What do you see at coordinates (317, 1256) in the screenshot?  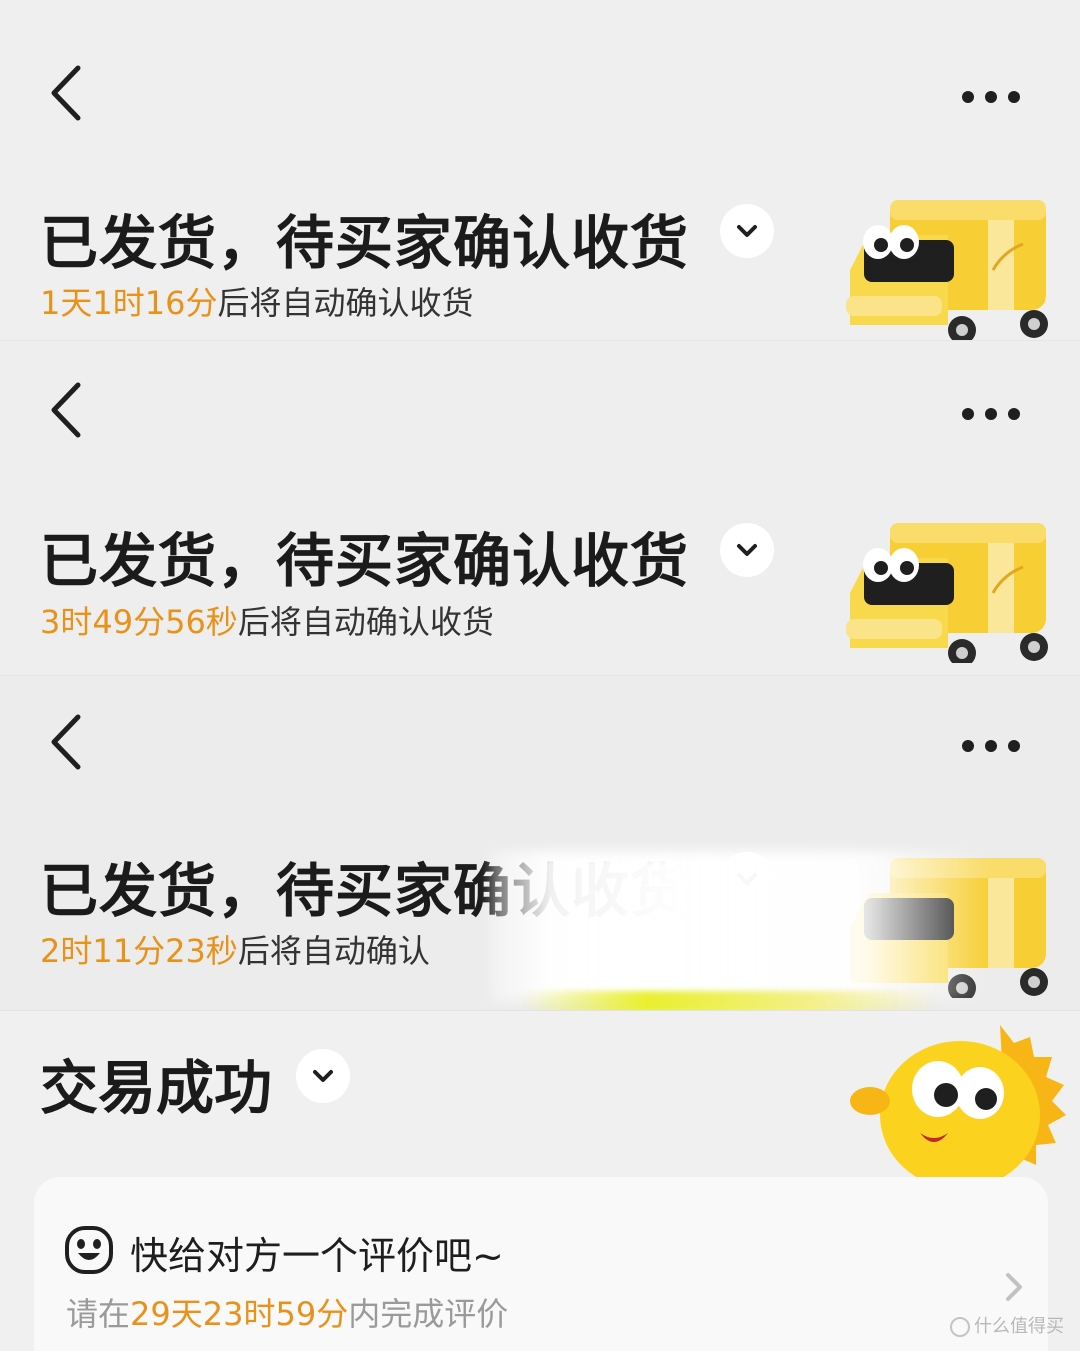 I see `review-prompt-title: 快给对方一个评价吧~` at bounding box center [317, 1256].